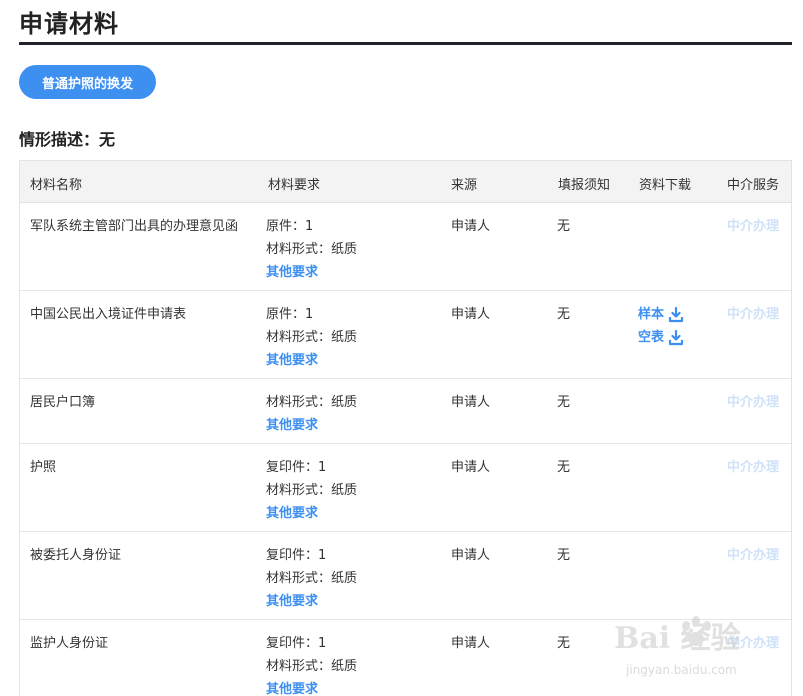 The width and height of the screenshot is (803, 696). What do you see at coordinates (677, 638) in the screenshot?
I see `watermark-brand: Bai 经验` at bounding box center [677, 638].